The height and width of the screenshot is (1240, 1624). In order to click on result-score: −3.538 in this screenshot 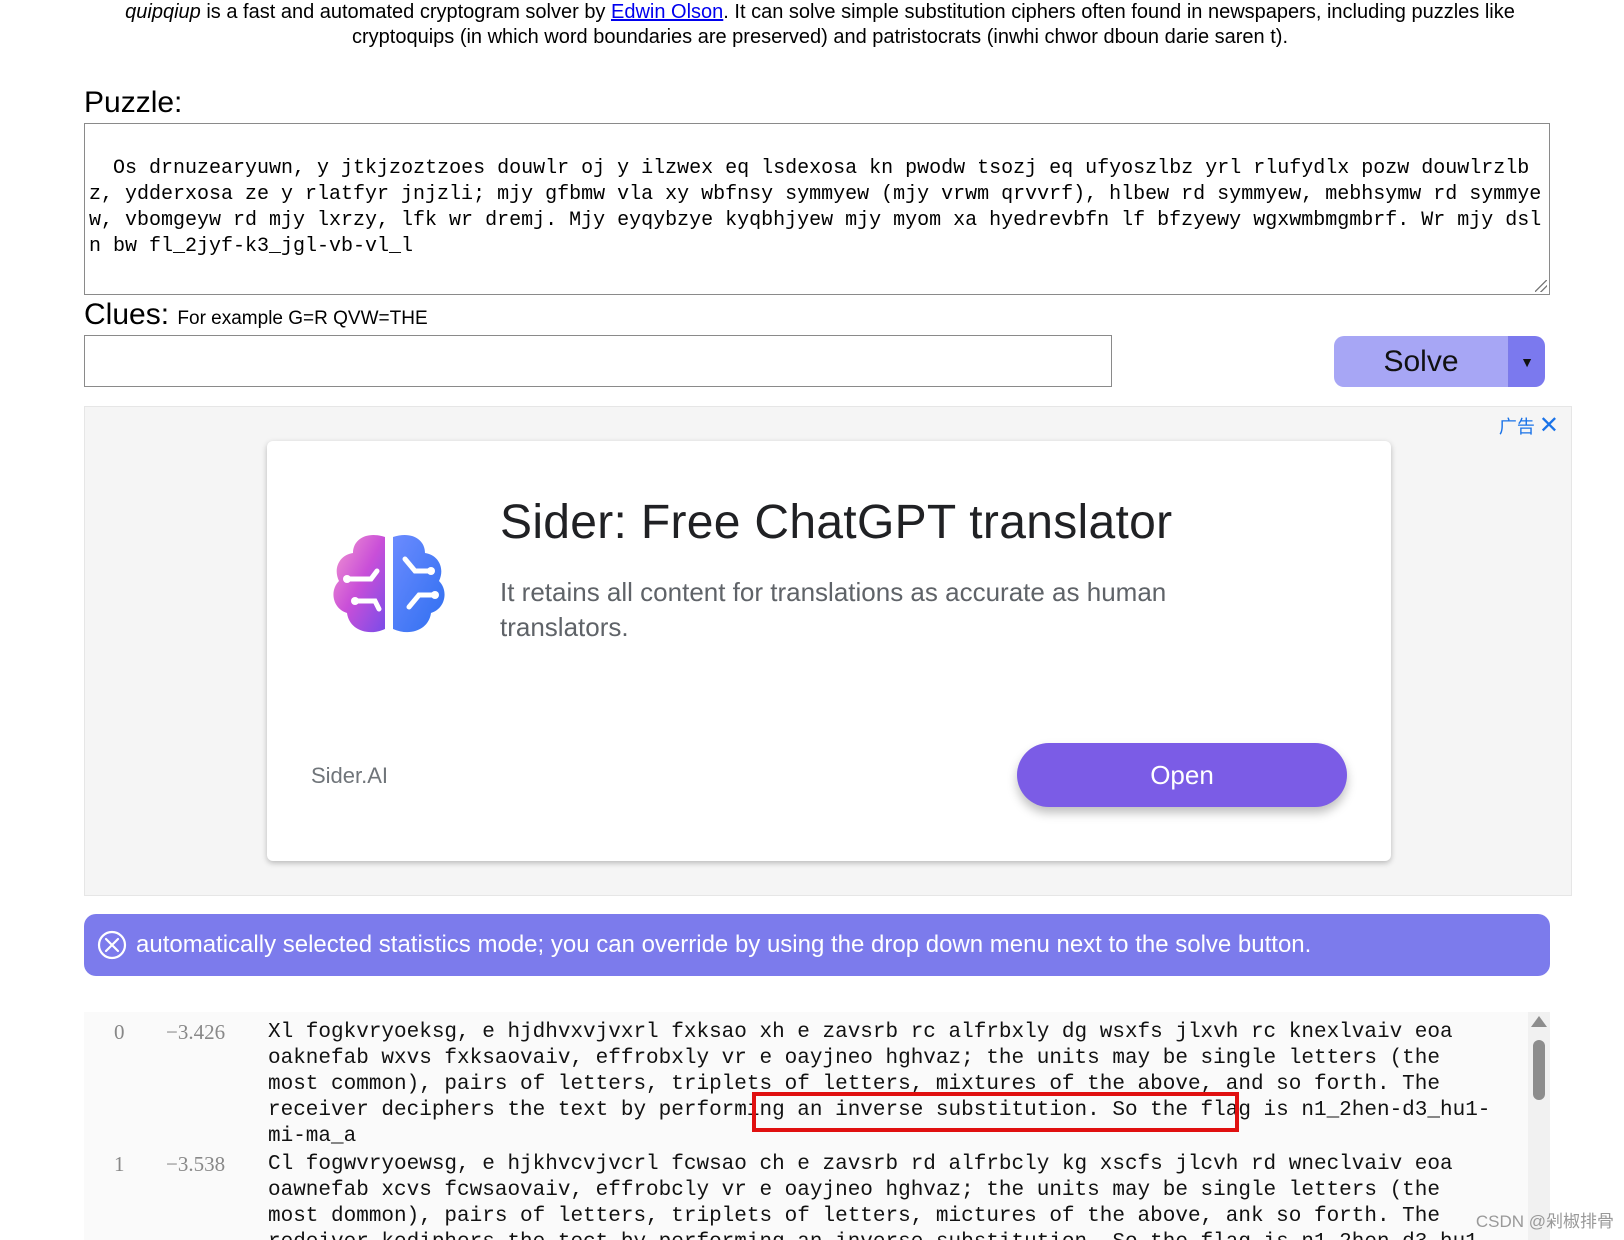, I will do `click(196, 1164)`.